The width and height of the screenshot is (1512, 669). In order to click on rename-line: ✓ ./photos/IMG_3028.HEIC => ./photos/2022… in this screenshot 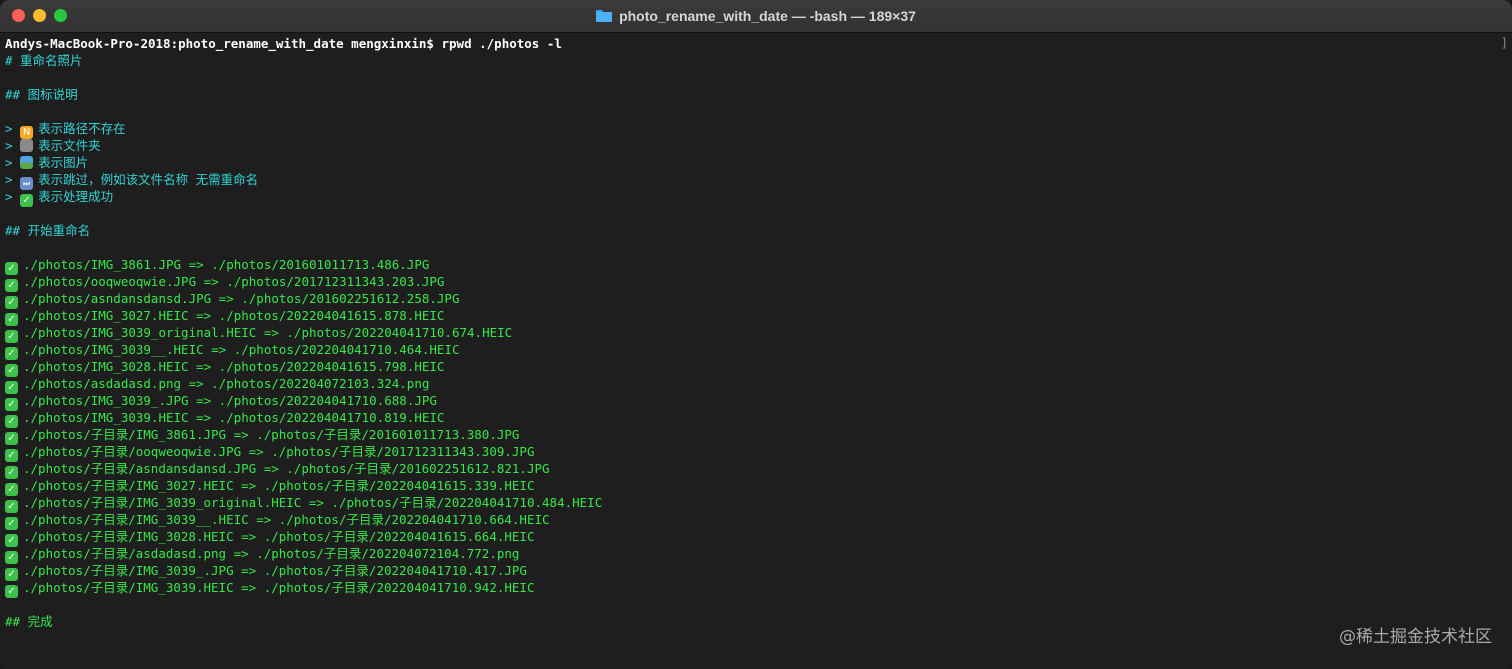, I will do `click(224, 367)`.